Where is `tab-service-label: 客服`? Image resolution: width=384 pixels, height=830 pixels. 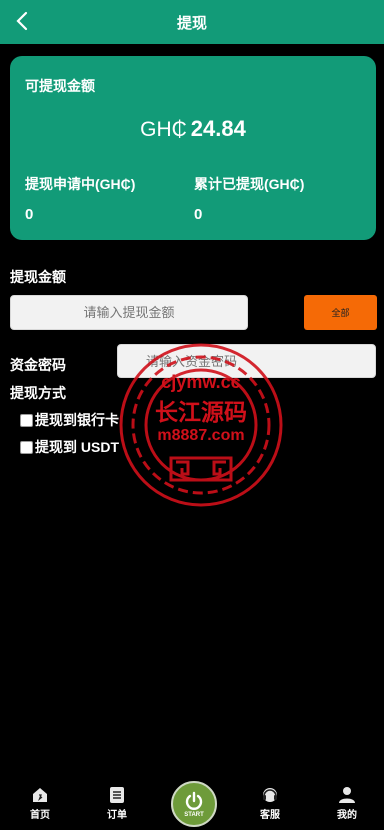 tab-service-label: 客服 is located at coordinates (270, 815).